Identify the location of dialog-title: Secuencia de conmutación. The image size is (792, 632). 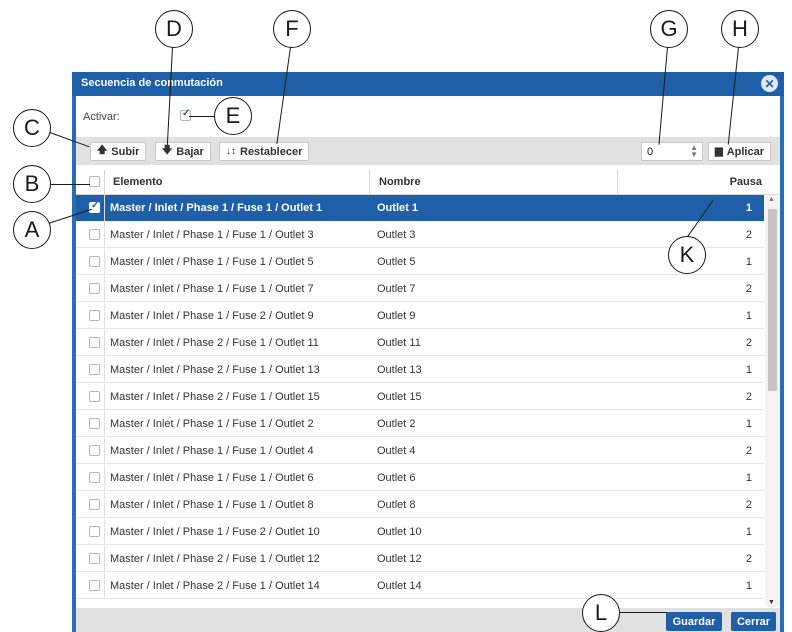
(152, 83).